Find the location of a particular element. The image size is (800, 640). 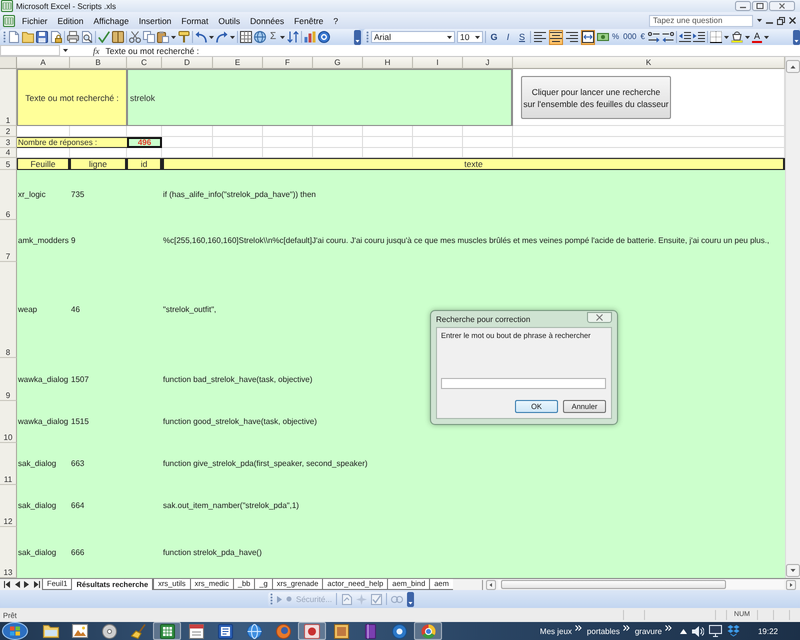

column-header: D is located at coordinates (187, 63).